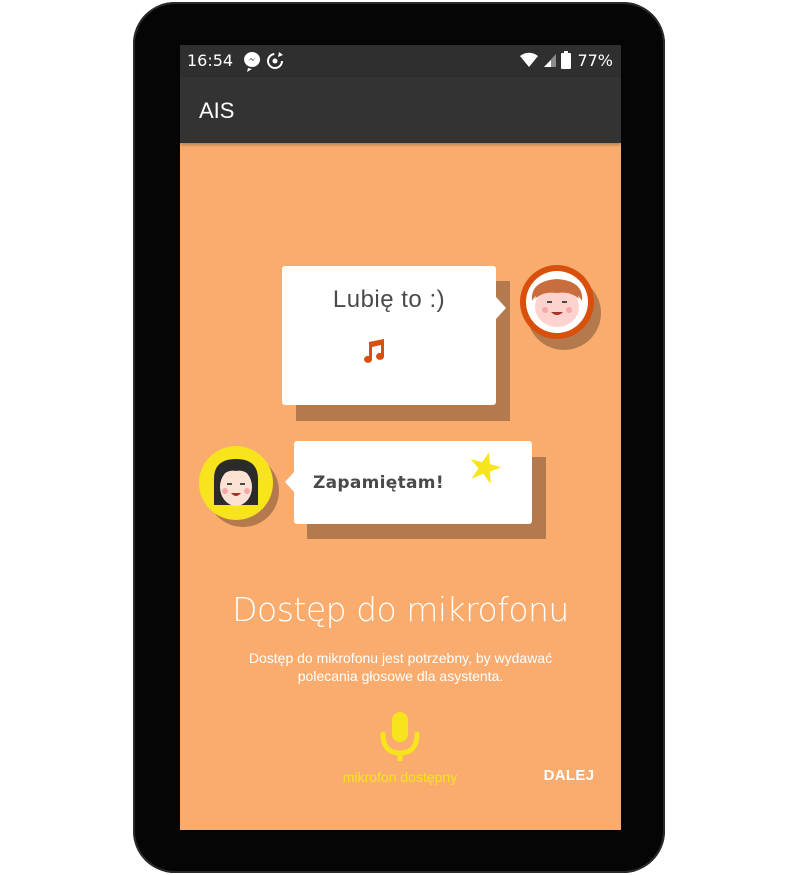 This screenshot has height=875, width=800. Describe the element at coordinates (400, 61) in the screenshot. I see `status-bar: 16:54 77%` at that location.